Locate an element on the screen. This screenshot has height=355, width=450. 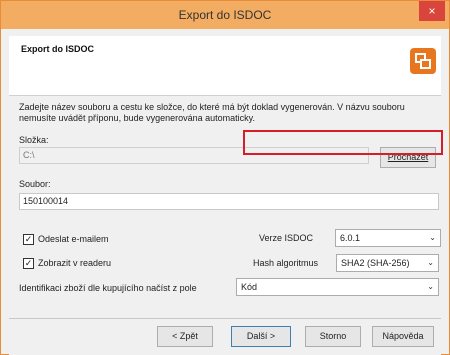
hash-select: SHA2 (SHA-256) ⌄ is located at coordinates (387, 263).